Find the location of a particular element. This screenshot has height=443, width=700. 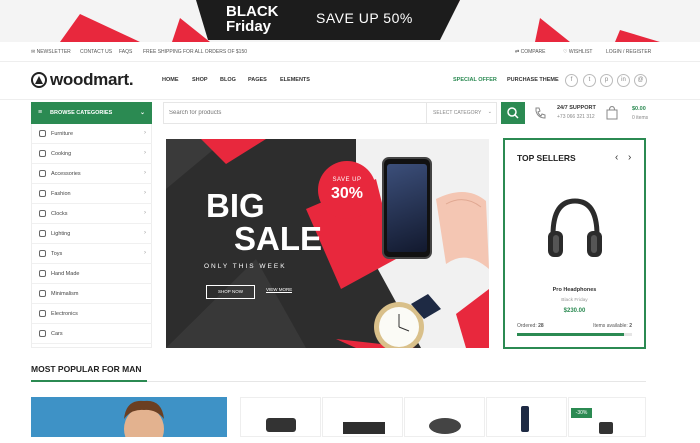

available-count: 2 is located at coordinates (630, 326).